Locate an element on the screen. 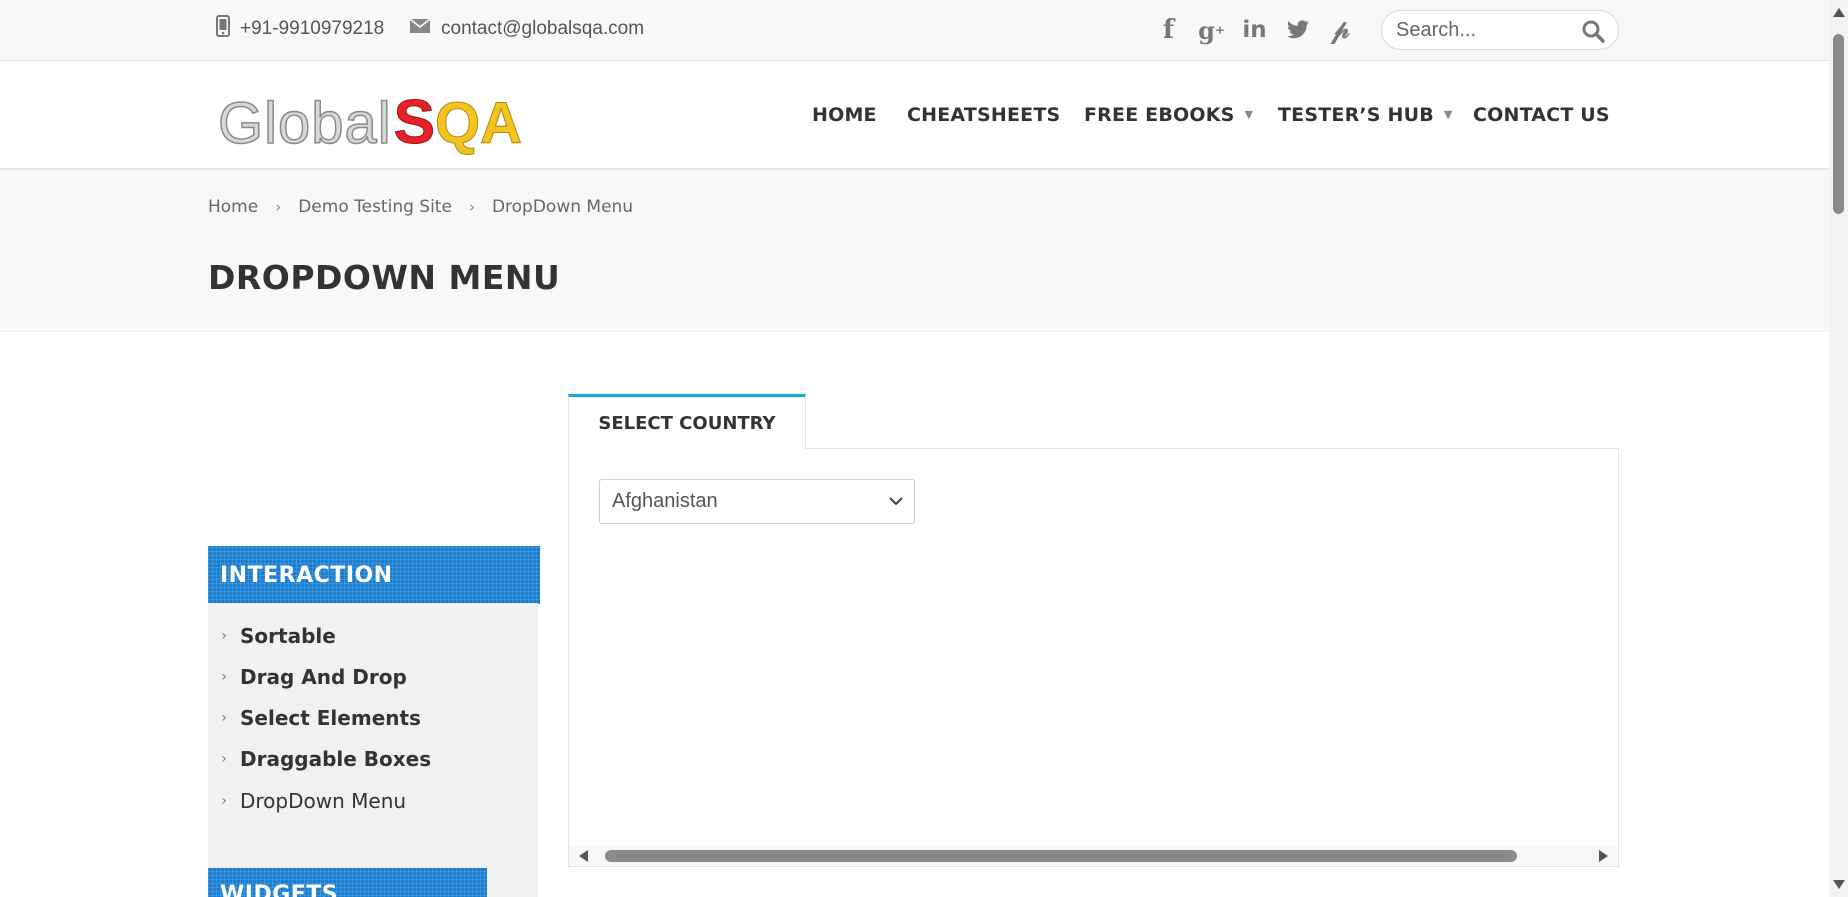 The width and height of the screenshot is (1848, 897). google-plus-icon: g + is located at coordinates (1211, 30).